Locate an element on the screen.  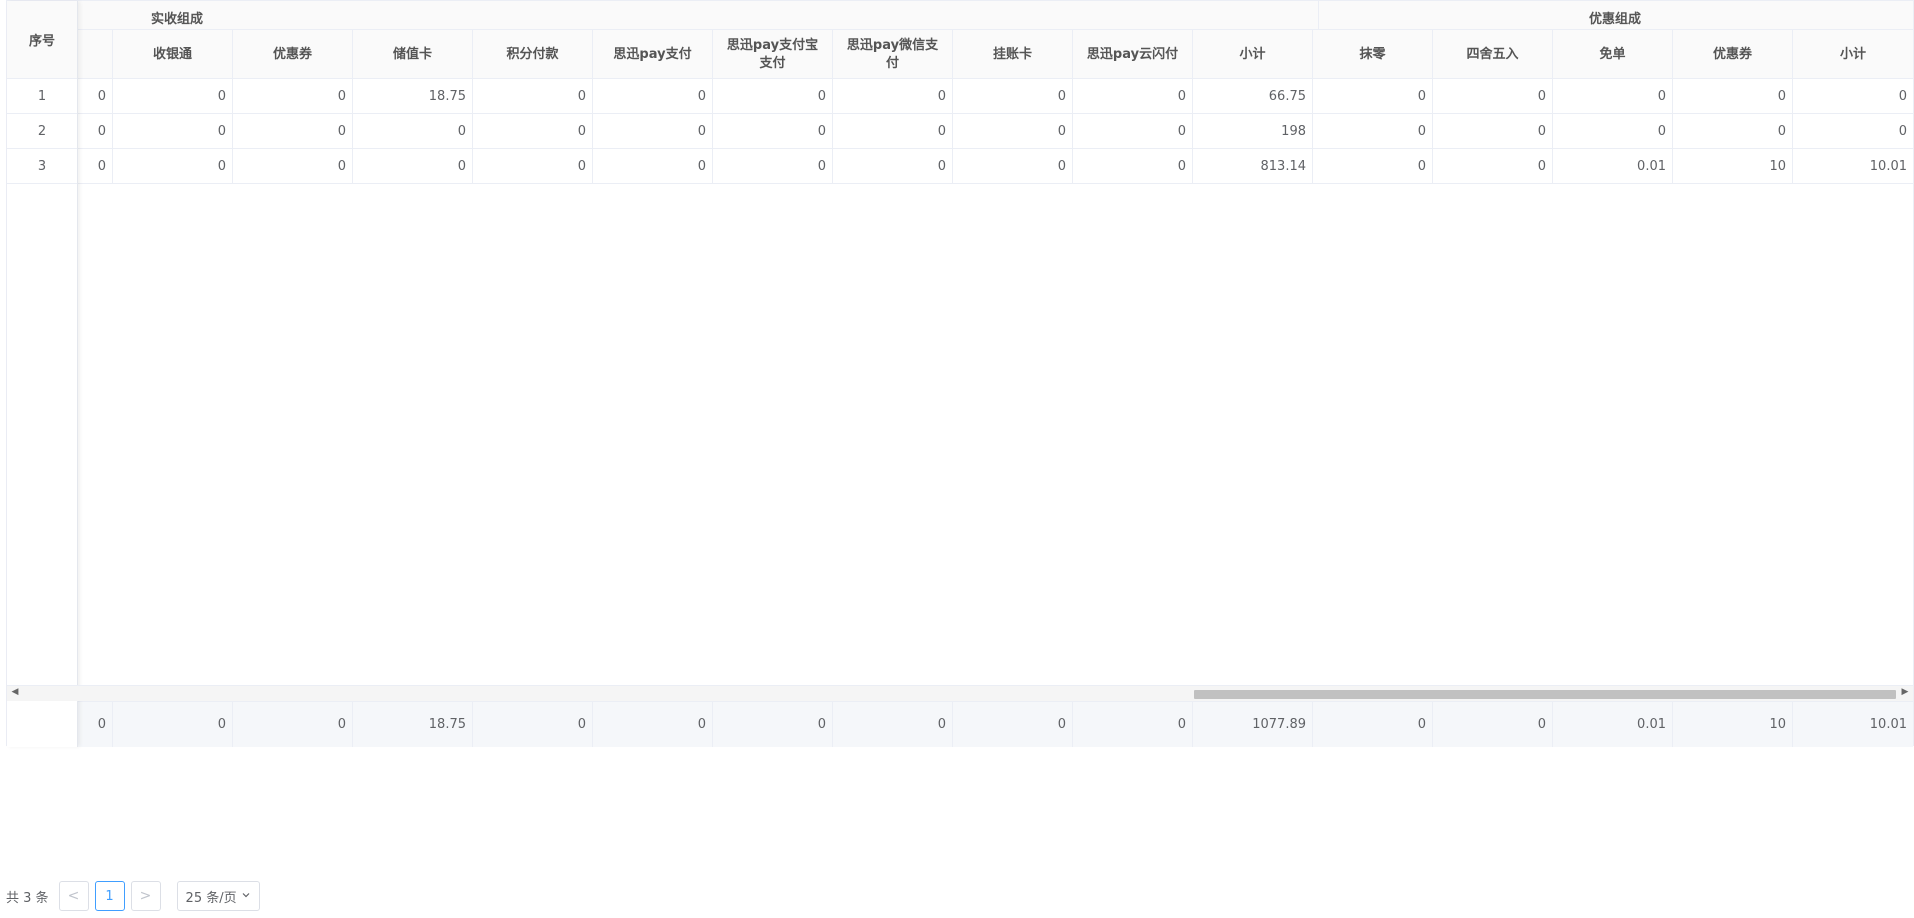
group-header-received-label: 实收组成 is located at coordinates (177, 19).